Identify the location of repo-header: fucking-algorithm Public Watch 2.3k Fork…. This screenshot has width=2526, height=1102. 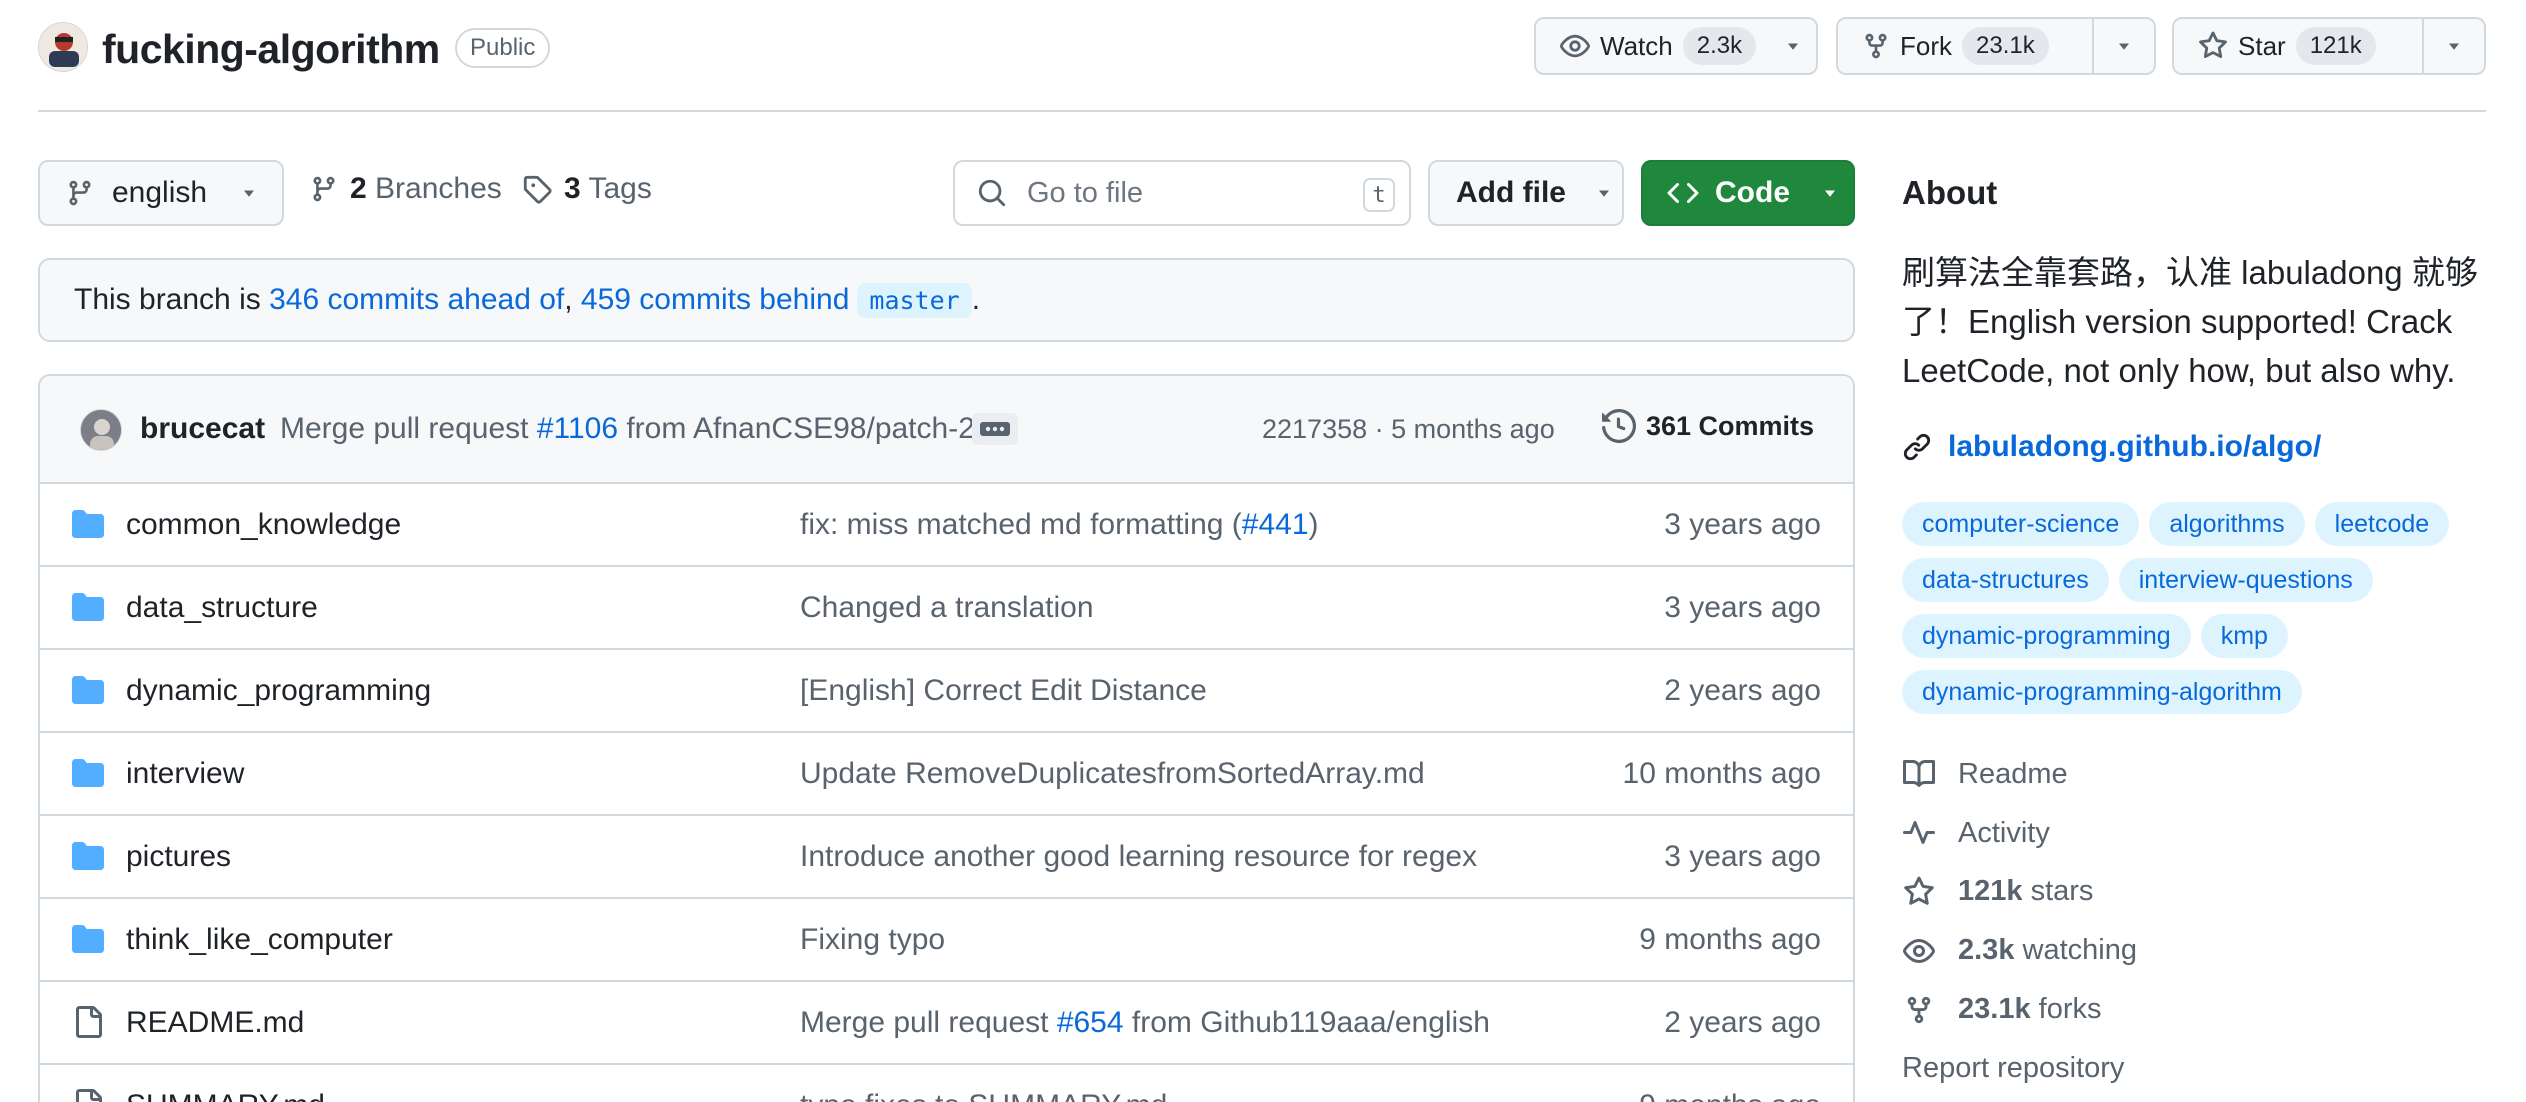
(1262, 56).